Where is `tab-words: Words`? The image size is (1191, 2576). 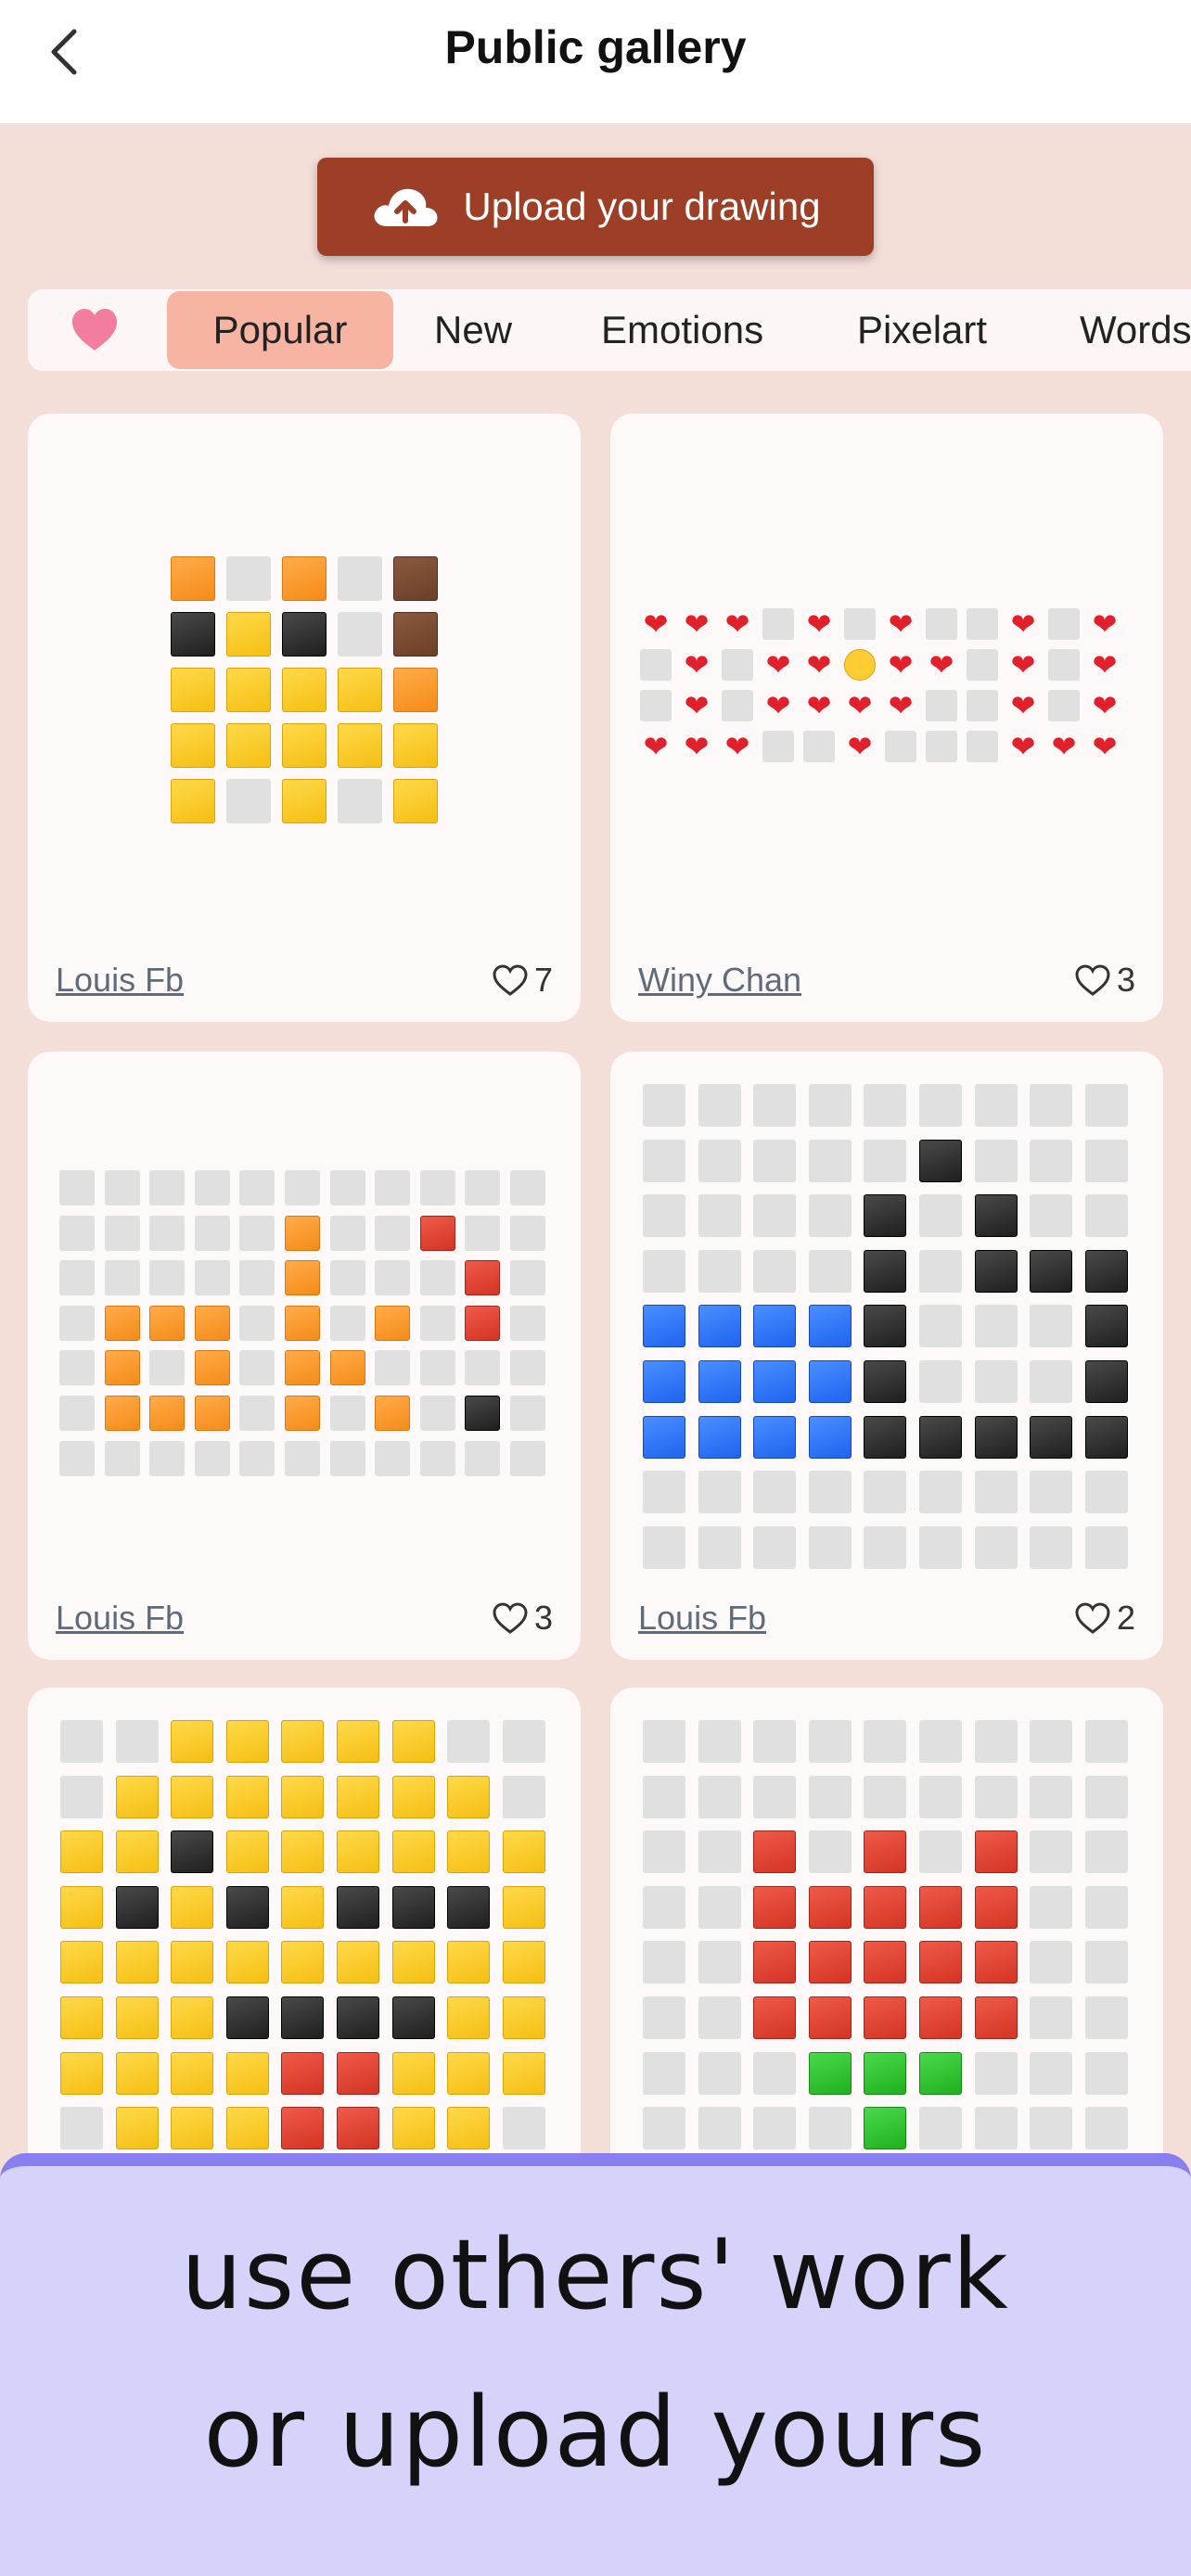
tab-words: Words is located at coordinates (1136, 330).